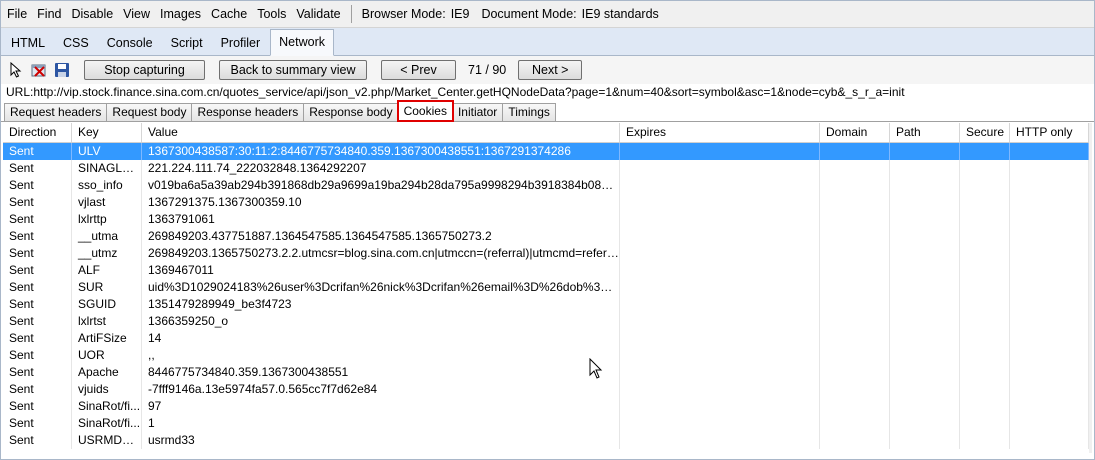 The height and width of the screenshot is (460, 1095). I want to click on table-row: Sent ALF 1369467011, so click(546, 270).